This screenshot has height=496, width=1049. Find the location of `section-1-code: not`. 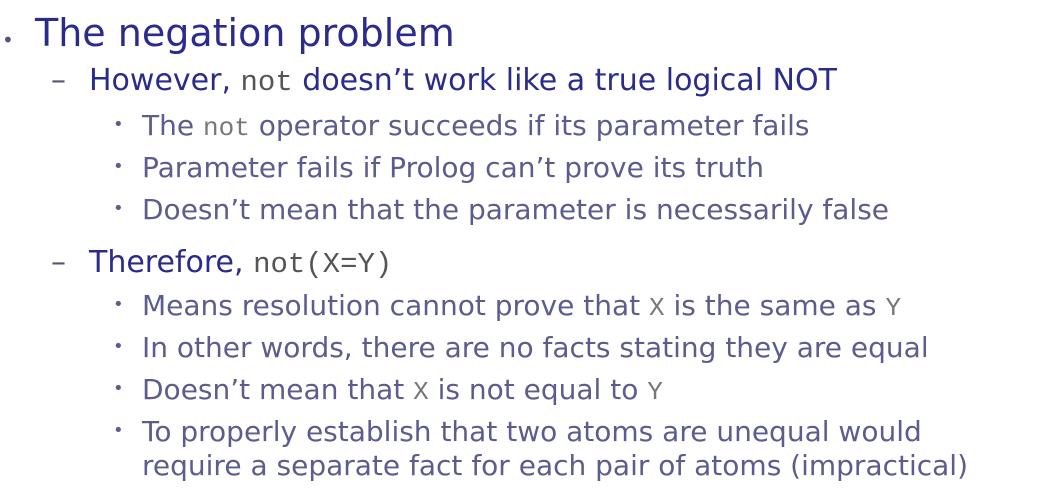

section-1-code: not is located at coordinates (266, 82).